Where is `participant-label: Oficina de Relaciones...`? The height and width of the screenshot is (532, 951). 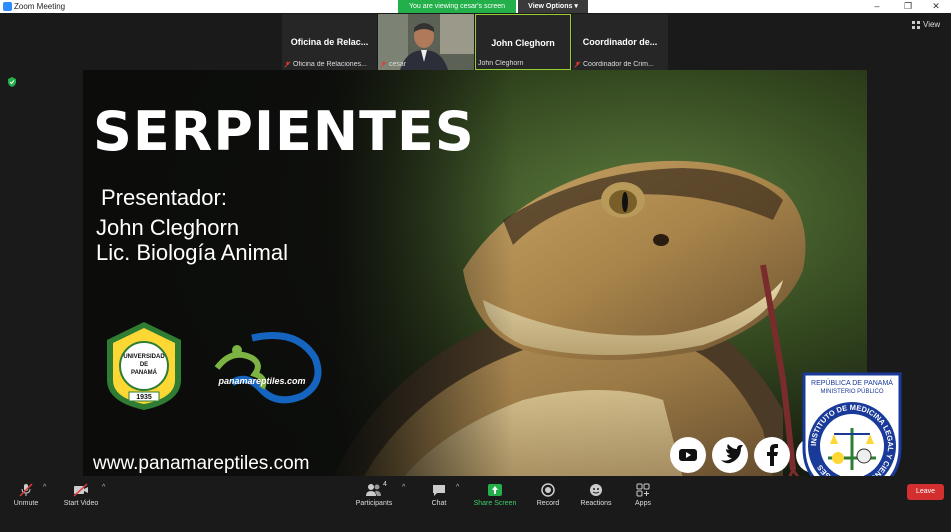
participant-label: Oficina de Relaciones... is located at coordinates (325, 64).